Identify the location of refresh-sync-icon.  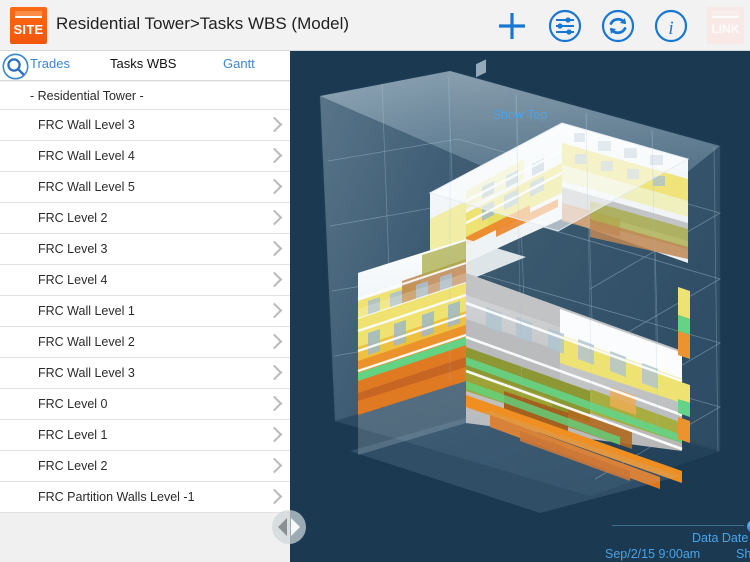
(618, 26).